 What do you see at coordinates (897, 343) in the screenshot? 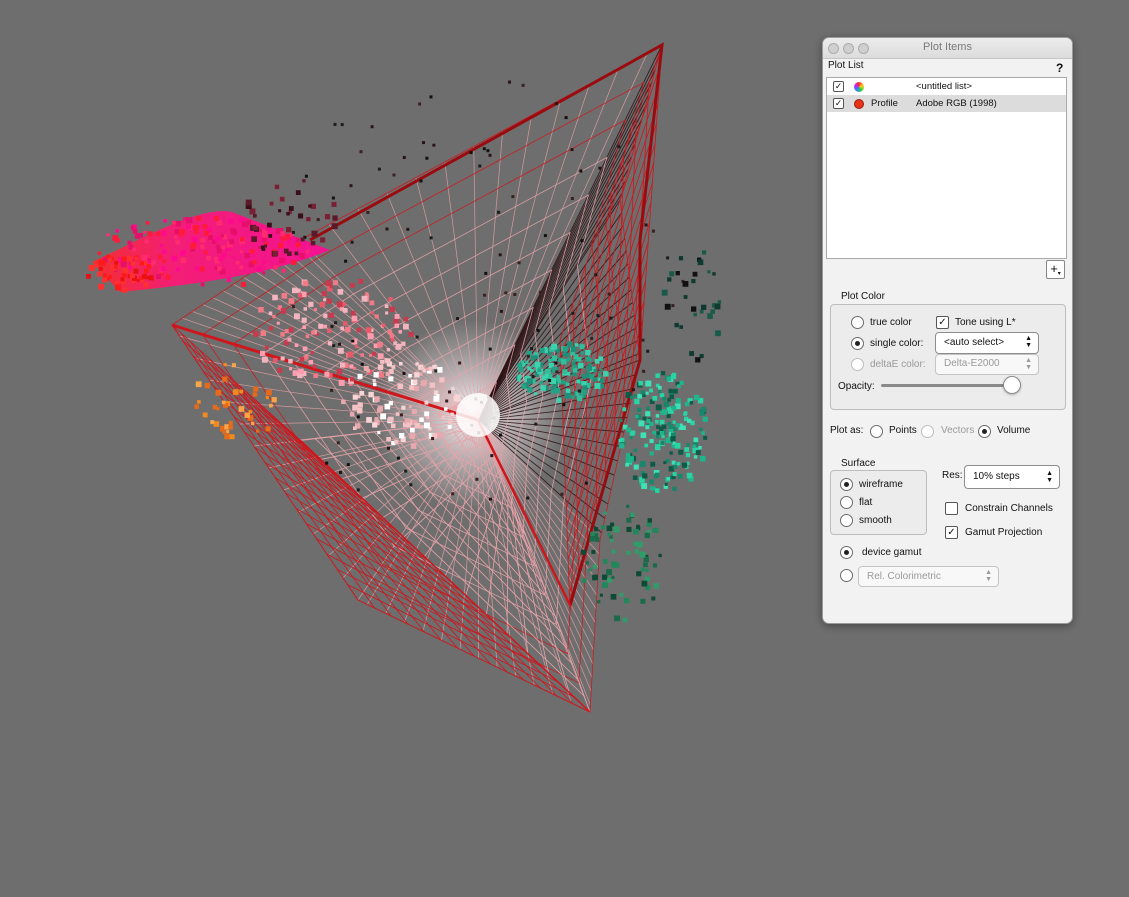
I see `single-color-label: single color:` at bounding box center [897, 343].